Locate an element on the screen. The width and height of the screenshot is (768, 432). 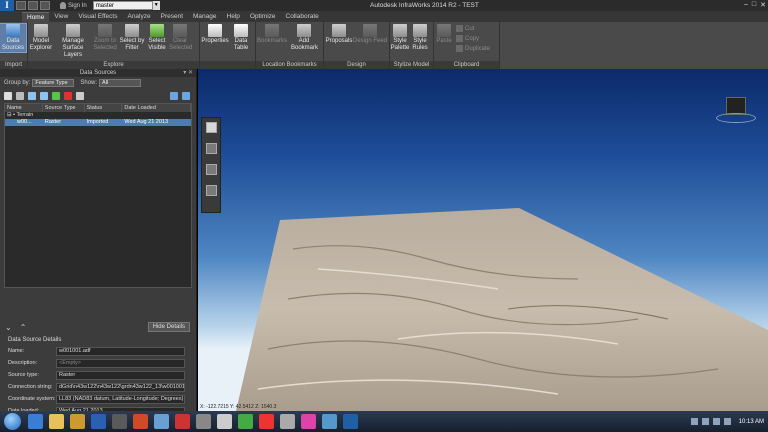
hide-details-button: Hide Details is located at coordinates (168, 327).